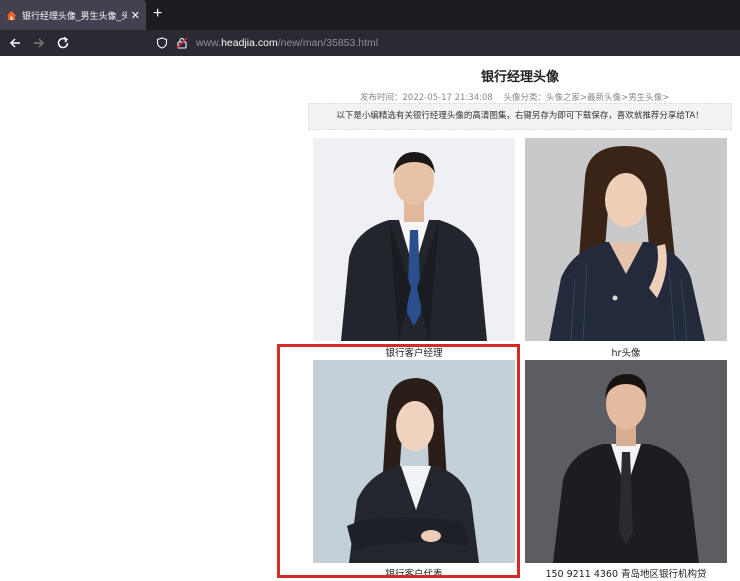  I want to click on article-title: 银行经理头像, so click(519, 77).